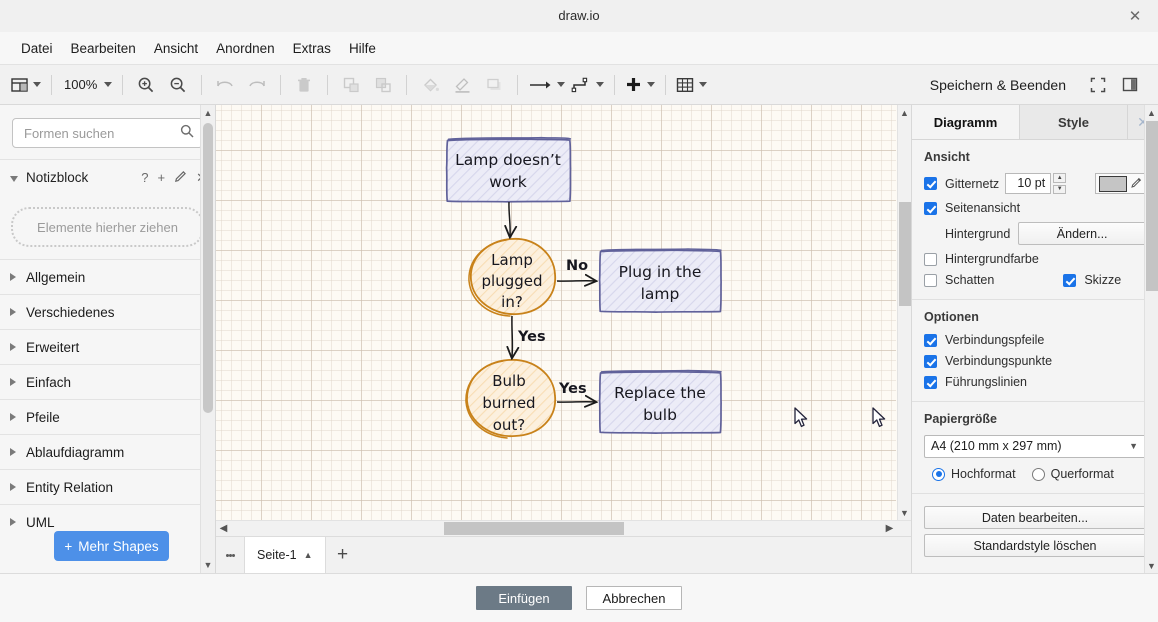  What do you see at coordinates (111, 546) in the screenshot?
I see `more-shapes-button: + Mehr Shapes` at bounding box center [111, 546].